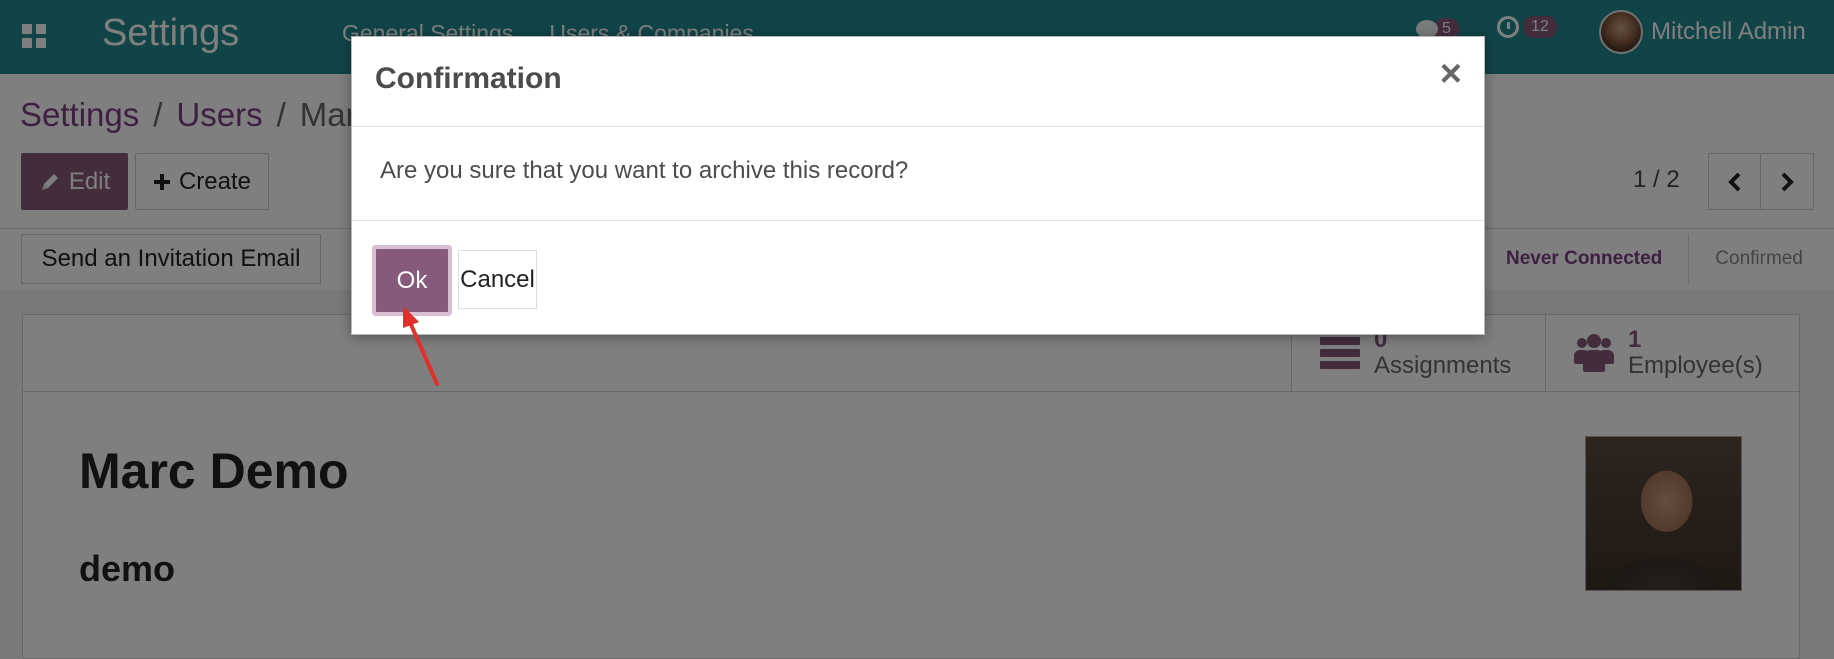 The height and width of the screenshot is (659, 1834). What do you see at coordinates (1451, 74) in the screenshot?
I see `close-icon: ×` at bounding box center [1451, 74].